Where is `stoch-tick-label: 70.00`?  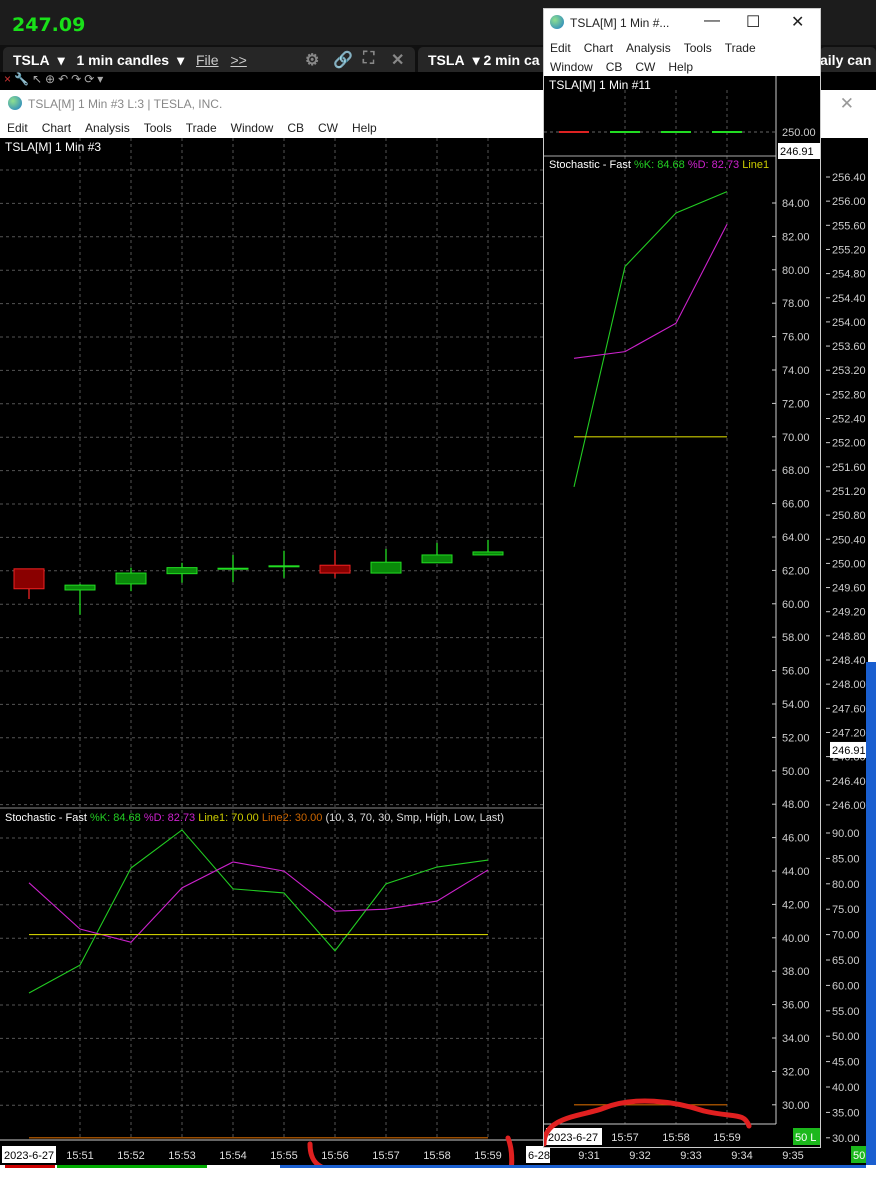 stoch-tick-label: 70.00 is located at coordinates (796, 438).